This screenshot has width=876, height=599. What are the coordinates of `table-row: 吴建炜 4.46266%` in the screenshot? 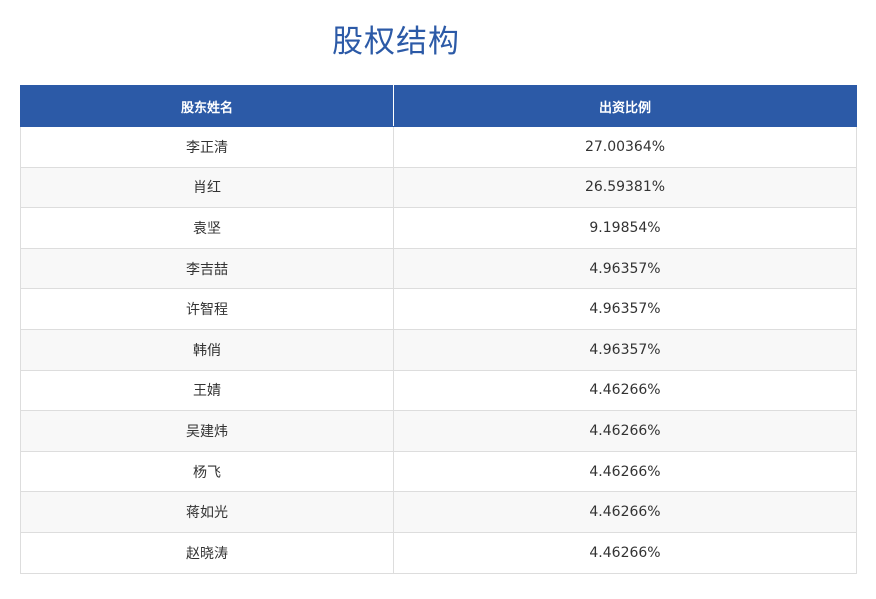 It's located at (438, 431).